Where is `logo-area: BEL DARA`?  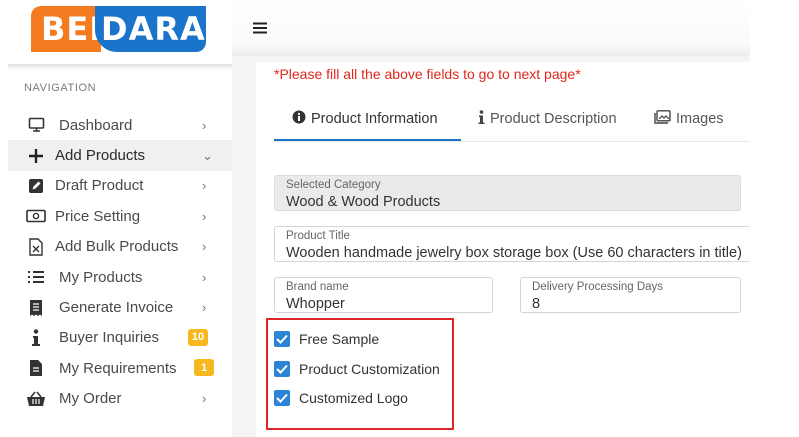 logo-area: BEL DARA is located at coordinates (116, 32).